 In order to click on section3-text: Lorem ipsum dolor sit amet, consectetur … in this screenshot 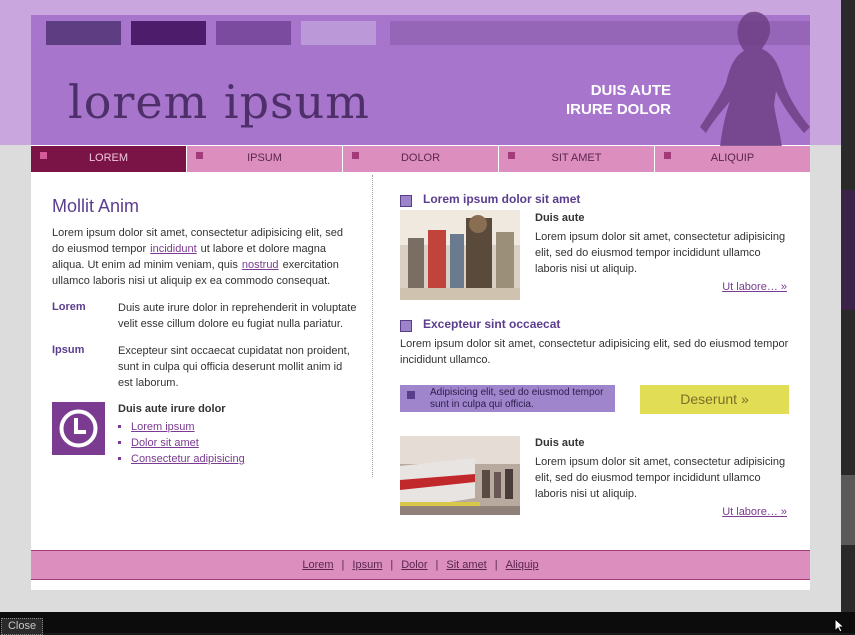, I will do `click(660, 478)`.